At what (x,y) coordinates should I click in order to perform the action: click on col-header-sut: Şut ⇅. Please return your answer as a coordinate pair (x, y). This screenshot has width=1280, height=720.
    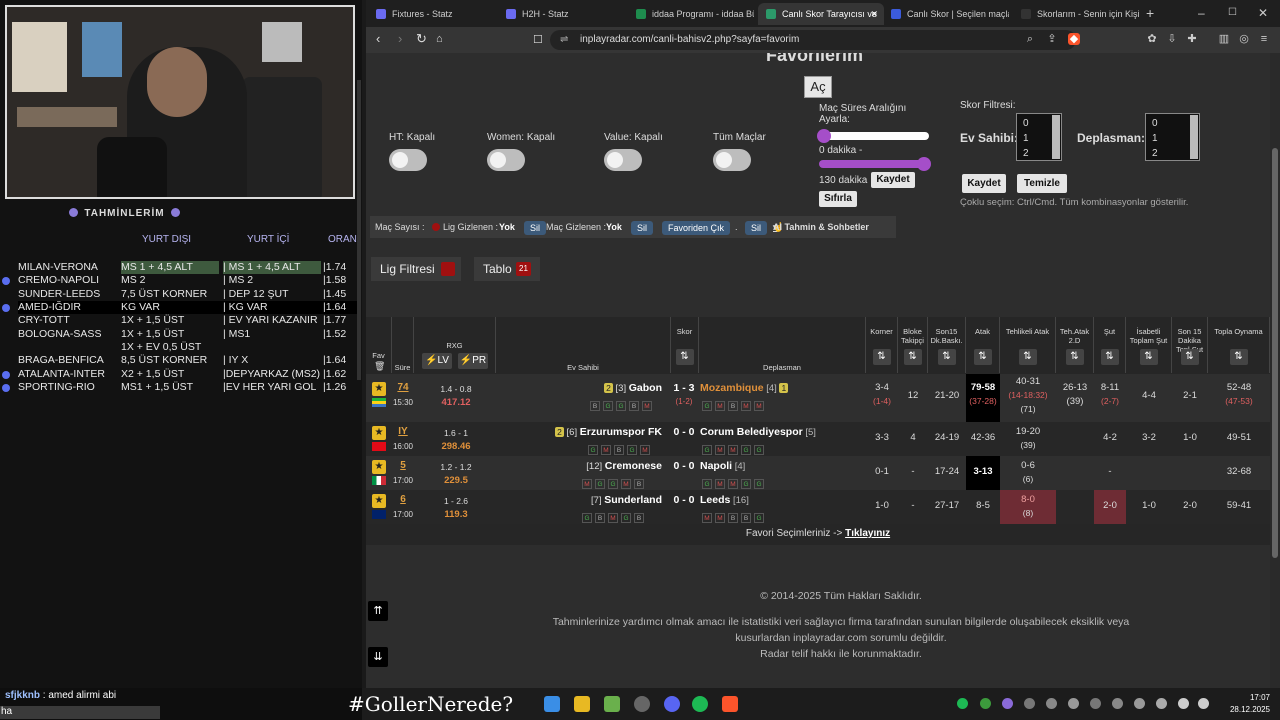
    Looking at the image, I should click on (1110, 345).